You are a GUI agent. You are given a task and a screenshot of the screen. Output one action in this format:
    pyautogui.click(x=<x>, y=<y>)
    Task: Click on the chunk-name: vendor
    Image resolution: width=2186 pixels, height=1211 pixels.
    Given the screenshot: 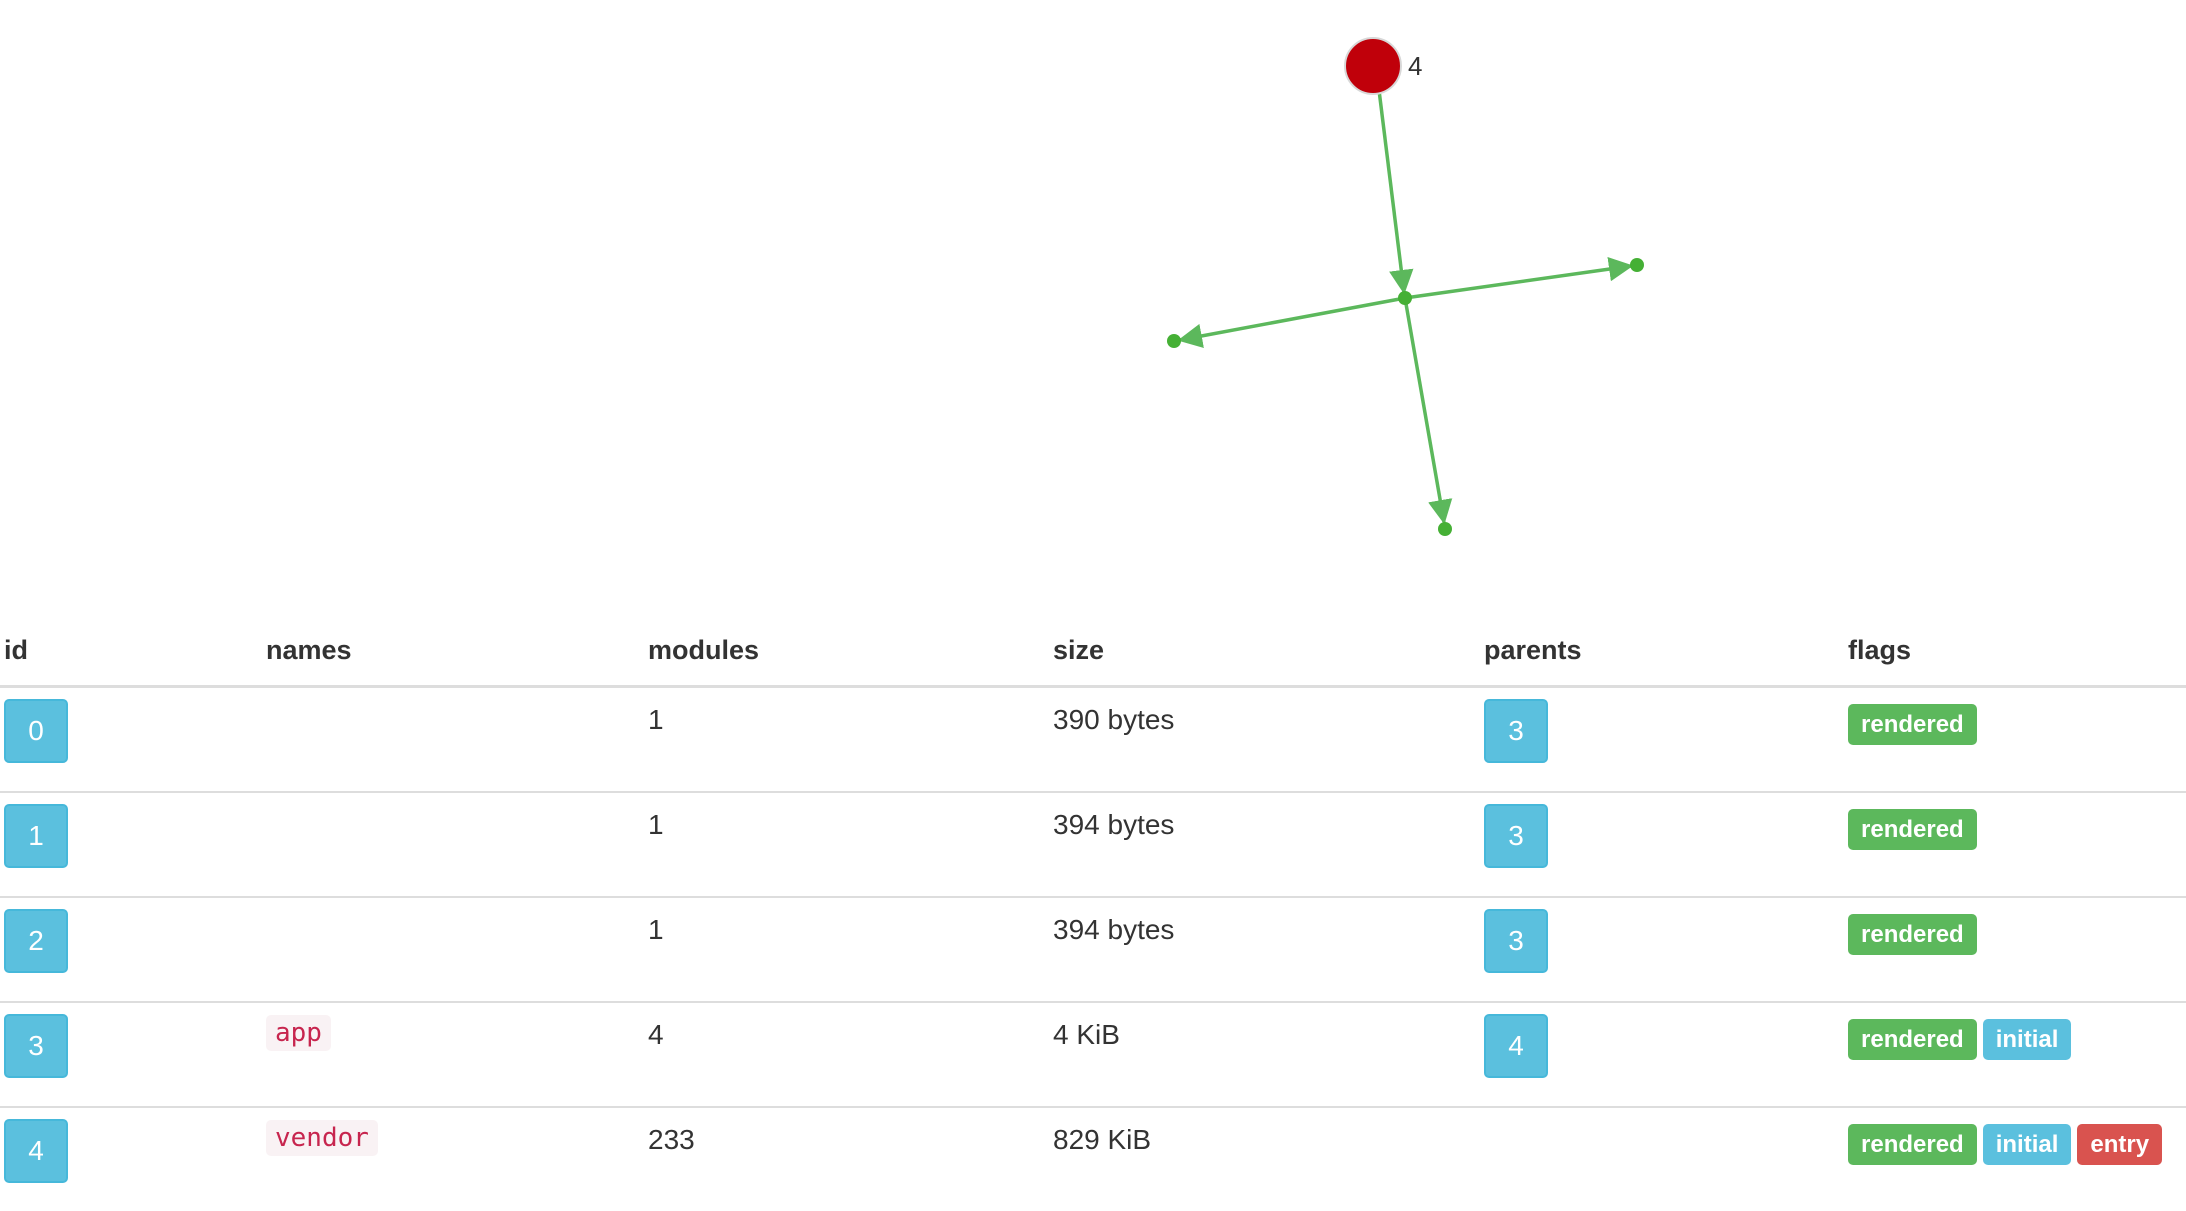 What is the action you would take?
    pyautogui.click(x=322, y=1138)
    